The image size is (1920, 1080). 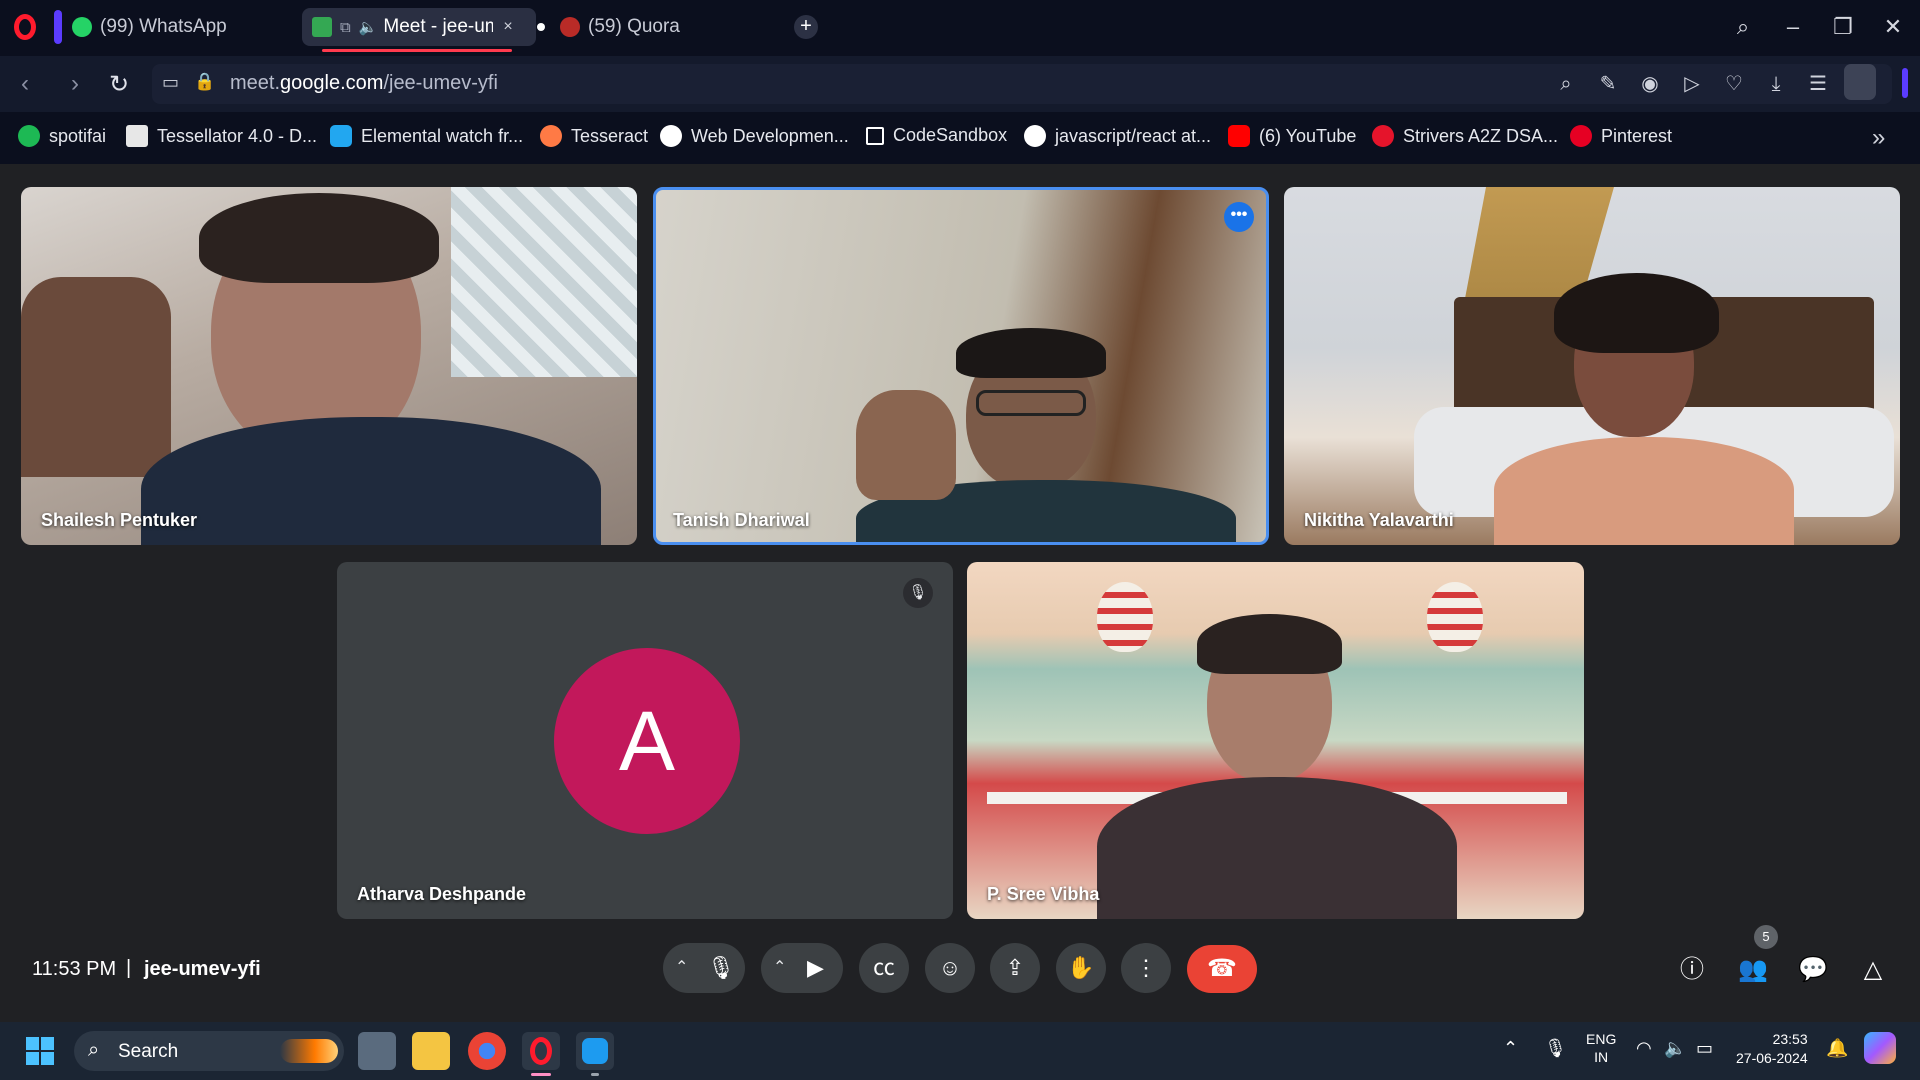 I want to click on profile-icon, so click(x=1860, y=82).